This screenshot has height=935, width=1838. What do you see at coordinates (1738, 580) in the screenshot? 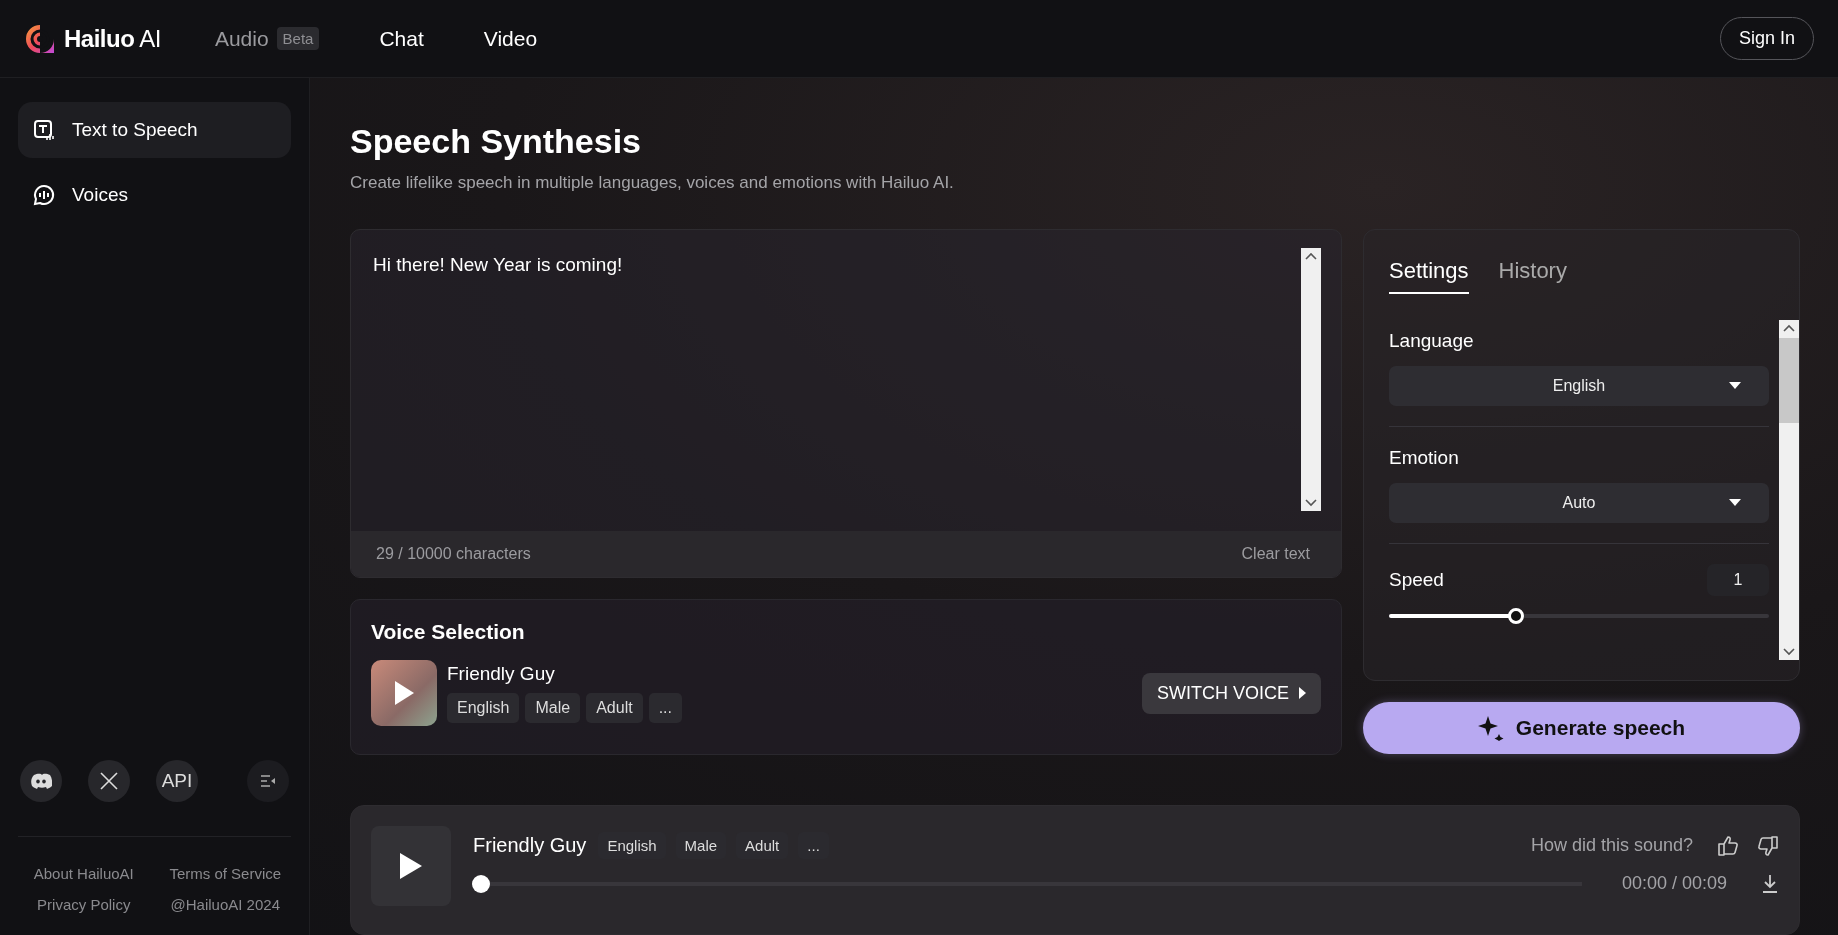
I see `speed-value-field: 1` at bounding box center [1738, 580].